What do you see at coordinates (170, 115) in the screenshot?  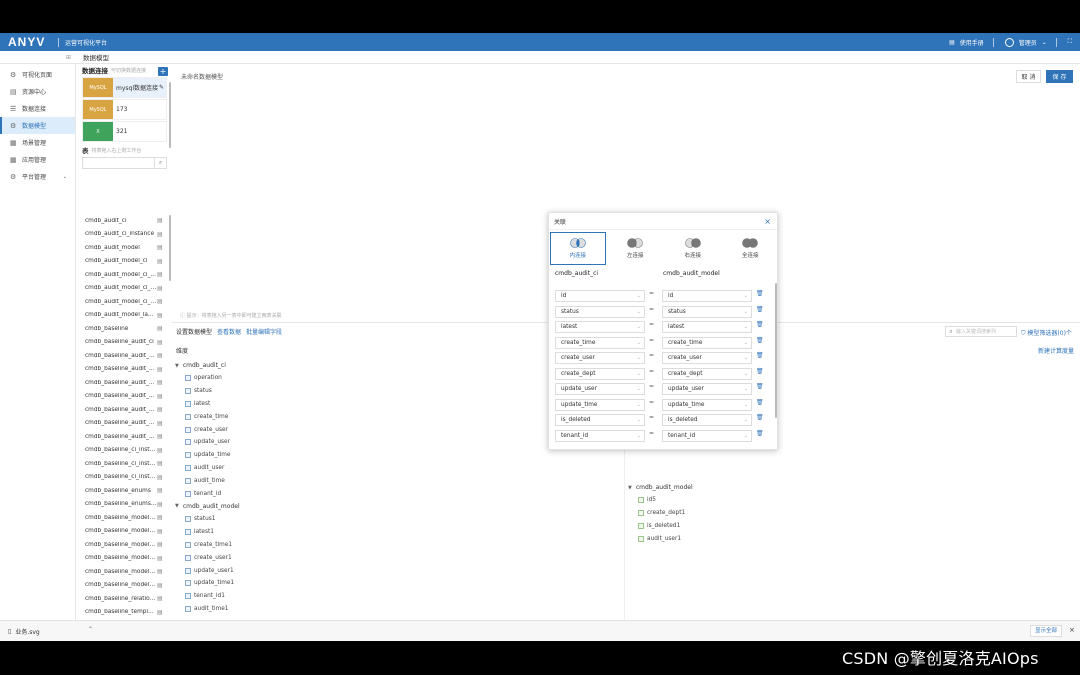 I see `source-scrollbar` at bounding box center [170, 115].